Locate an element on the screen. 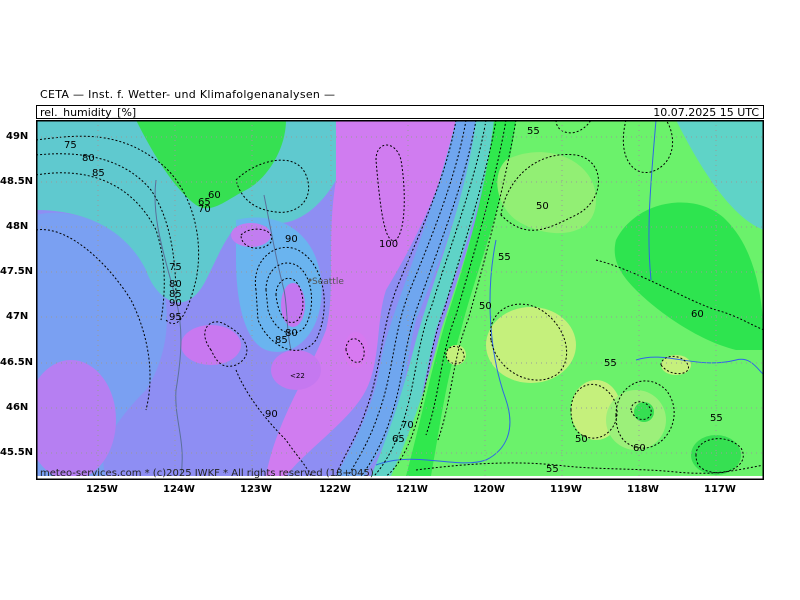  lat-label: 48.5N is located at coordinates (17, 181).